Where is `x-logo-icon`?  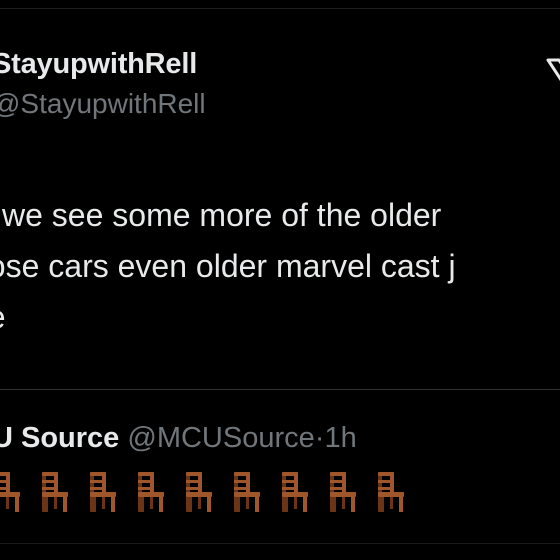
x-logo-icon is located at coordinates (552, 76).